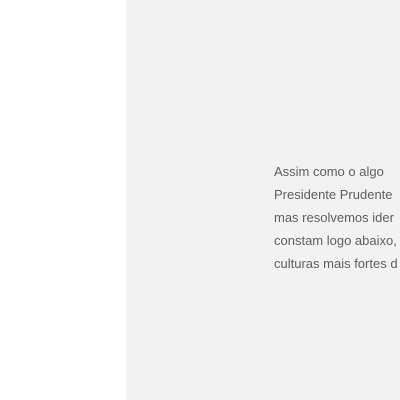 The image size is (400, 400). What do you see at coordinates (329, 171) in the screenshot?
I see `paragraph-line: Assim como o algo` at bounding box center [329, 171].